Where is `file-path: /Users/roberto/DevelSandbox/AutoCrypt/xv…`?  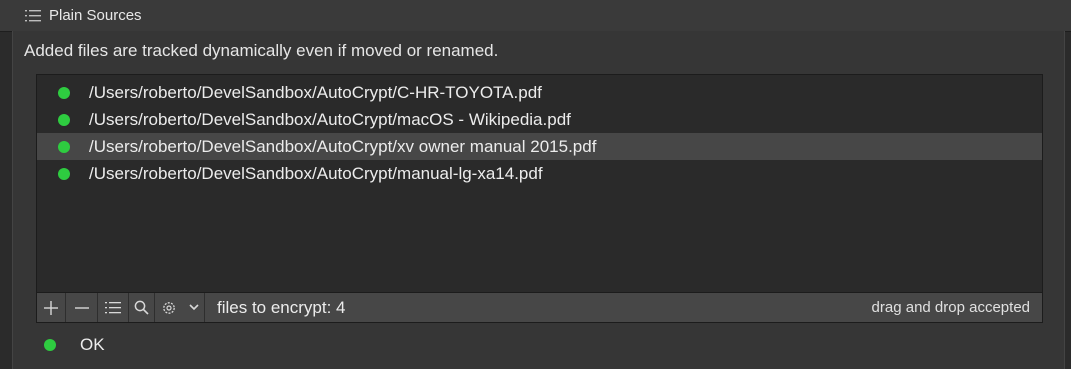 file-path: /Users/roberto/DevelSandbox/AutoCrypt/xv… is located at coordinates (343, 146).